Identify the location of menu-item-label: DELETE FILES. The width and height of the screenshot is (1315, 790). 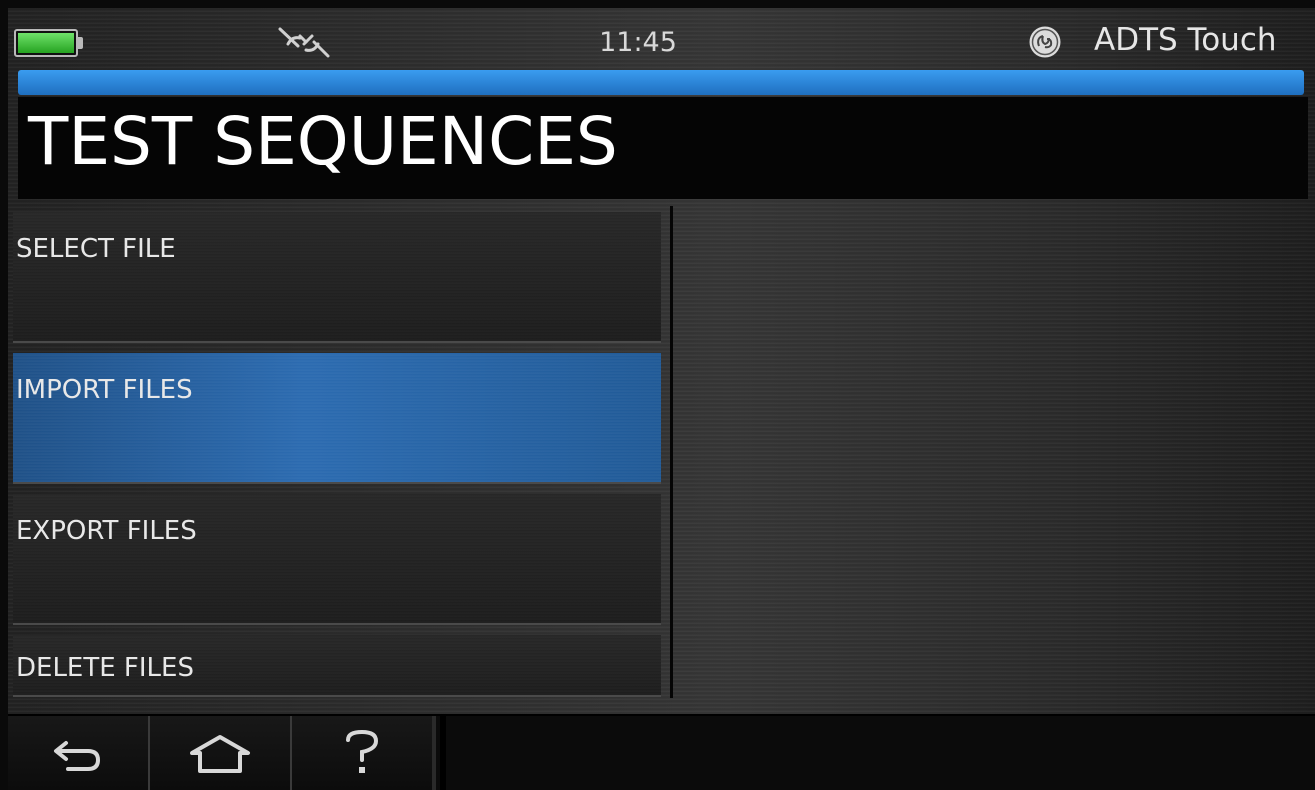
(105, 668).